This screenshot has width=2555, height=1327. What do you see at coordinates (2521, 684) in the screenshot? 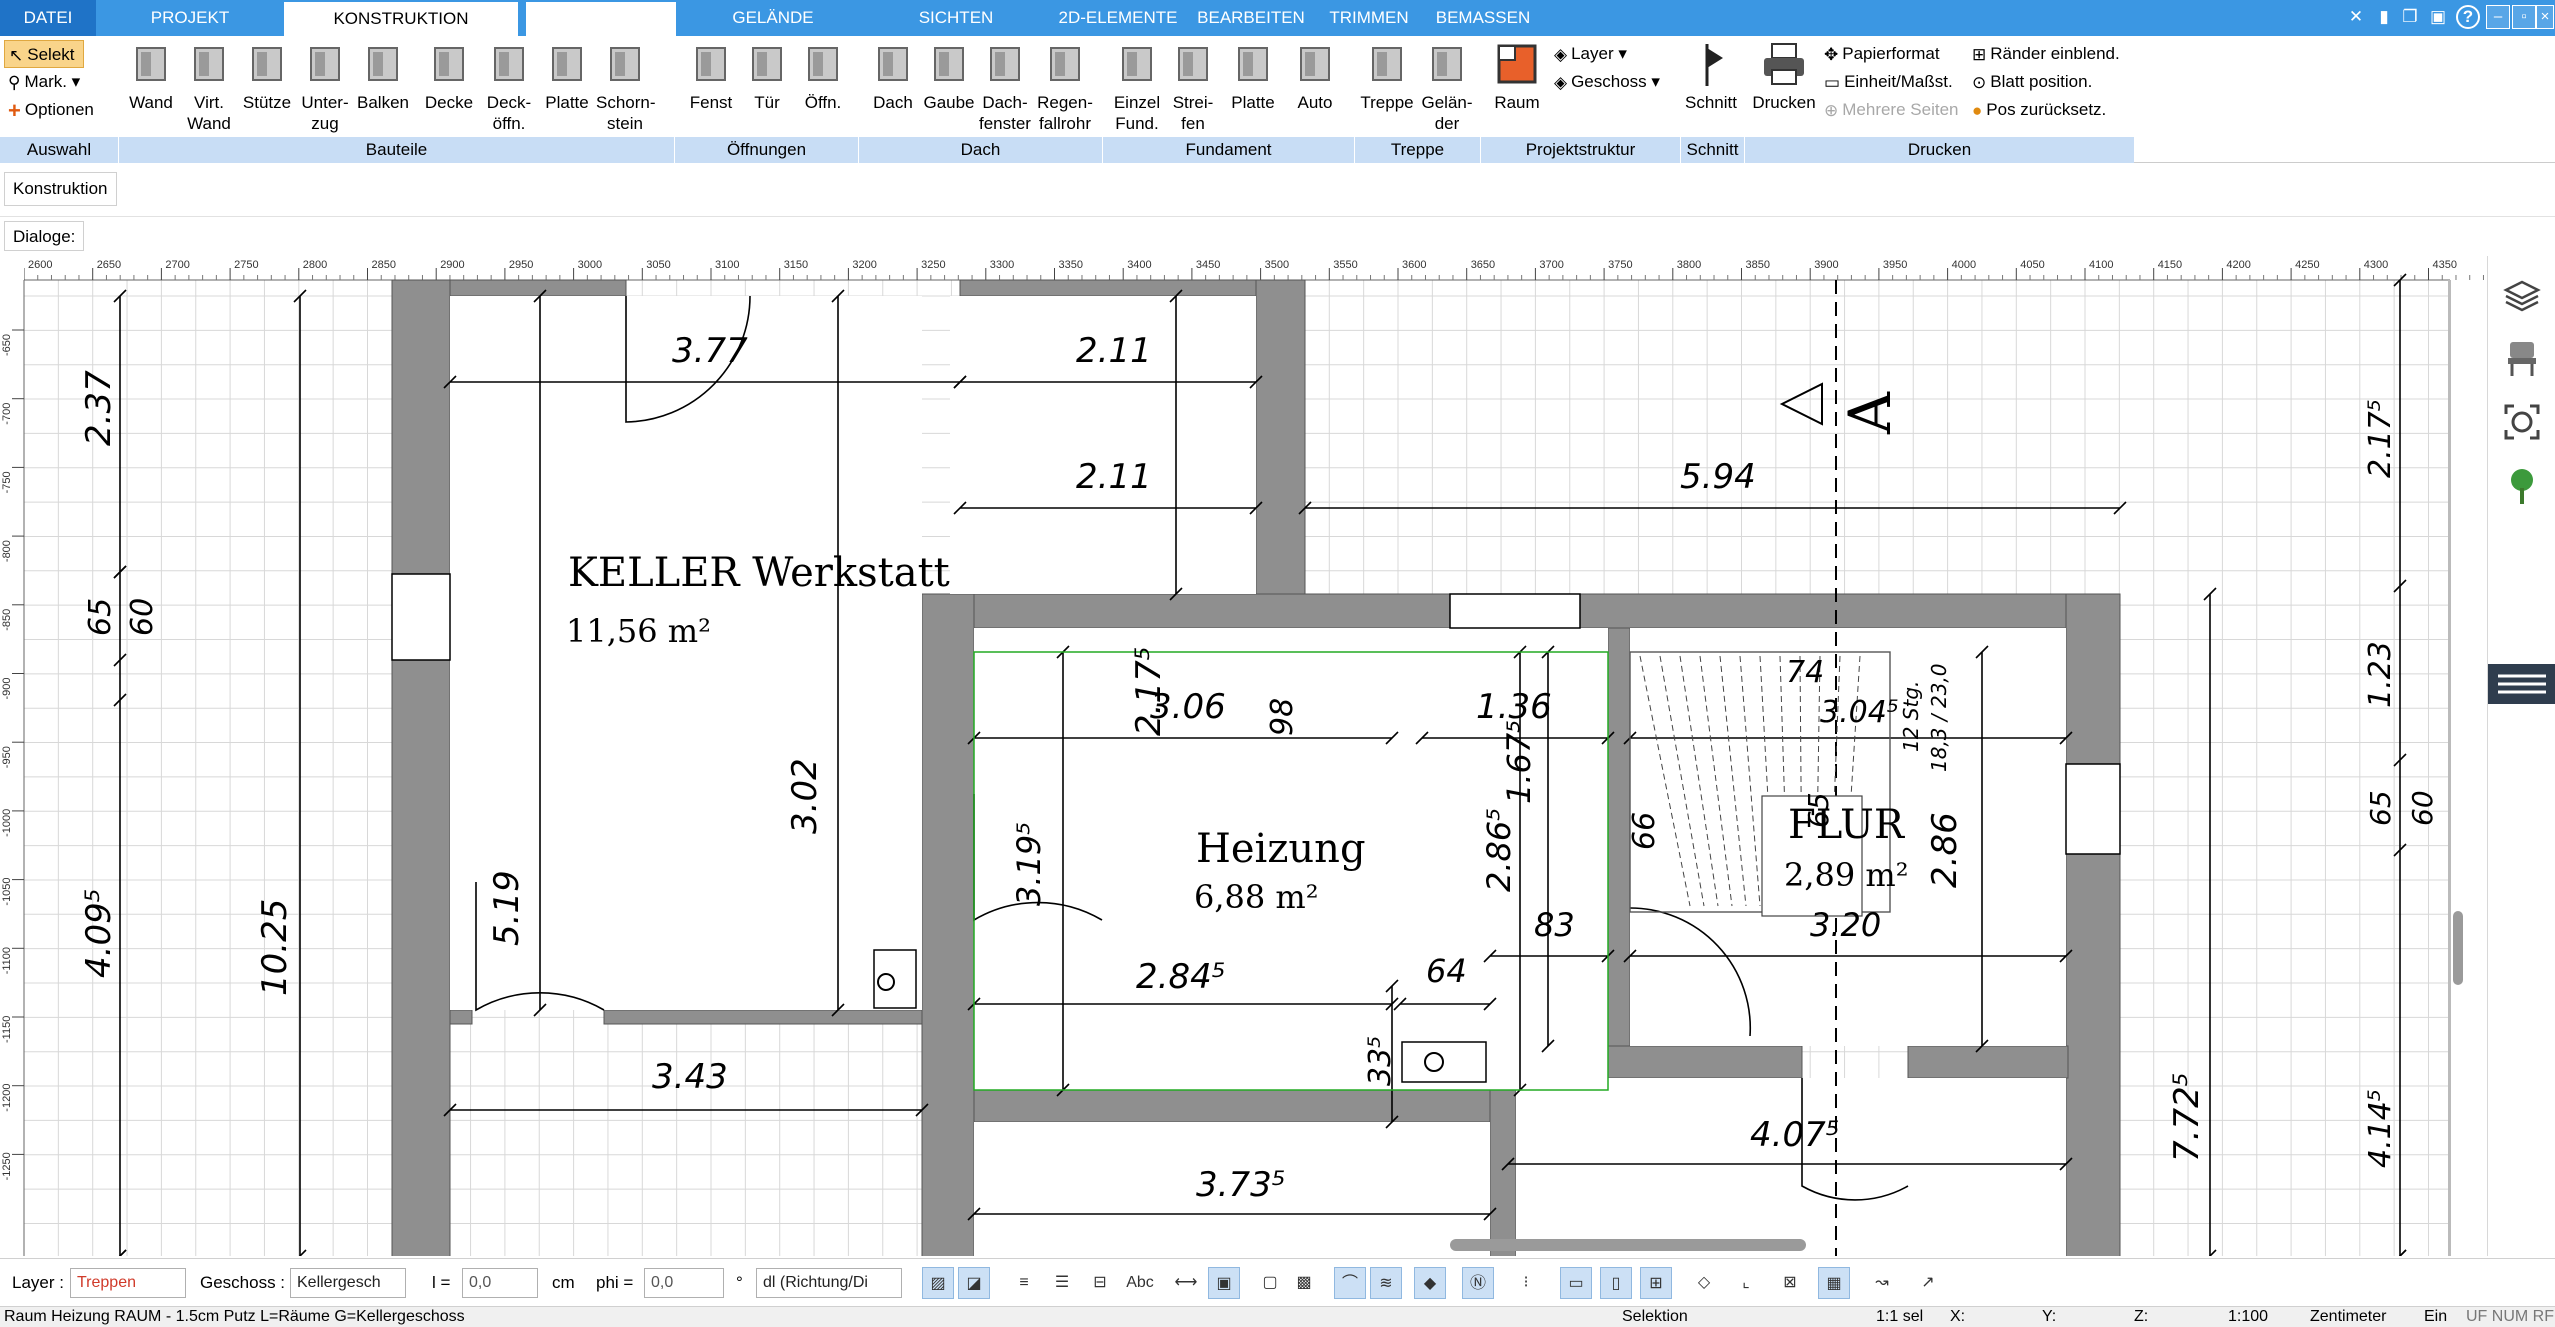
I see `panel-toggle` at bounding box center [2521, 684].